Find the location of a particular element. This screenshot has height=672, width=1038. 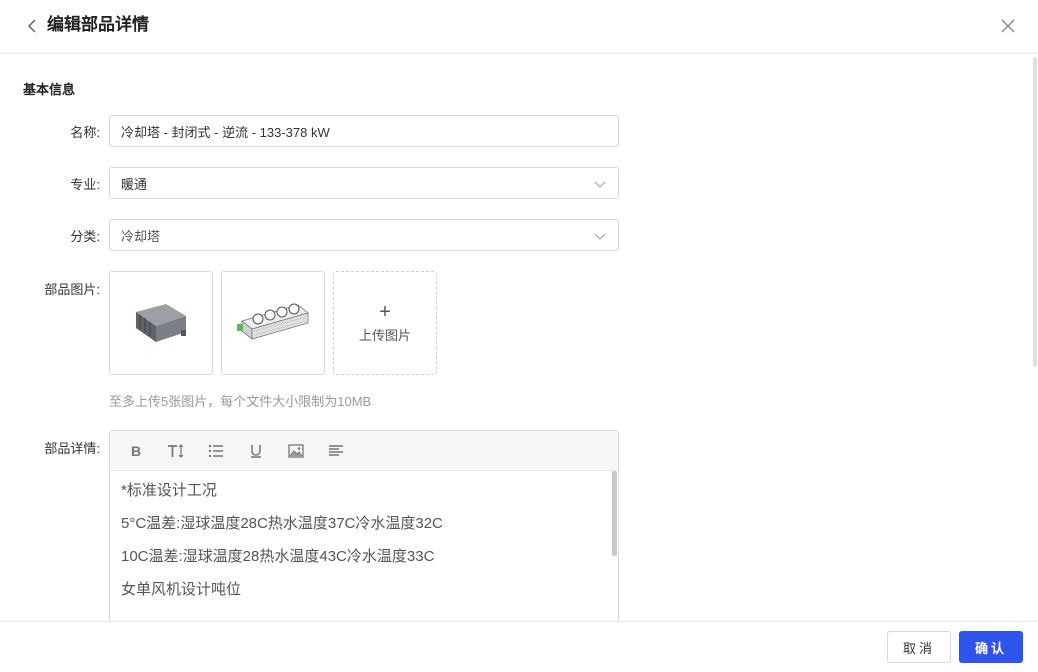

close-button is located at coordinates (1008, 26).